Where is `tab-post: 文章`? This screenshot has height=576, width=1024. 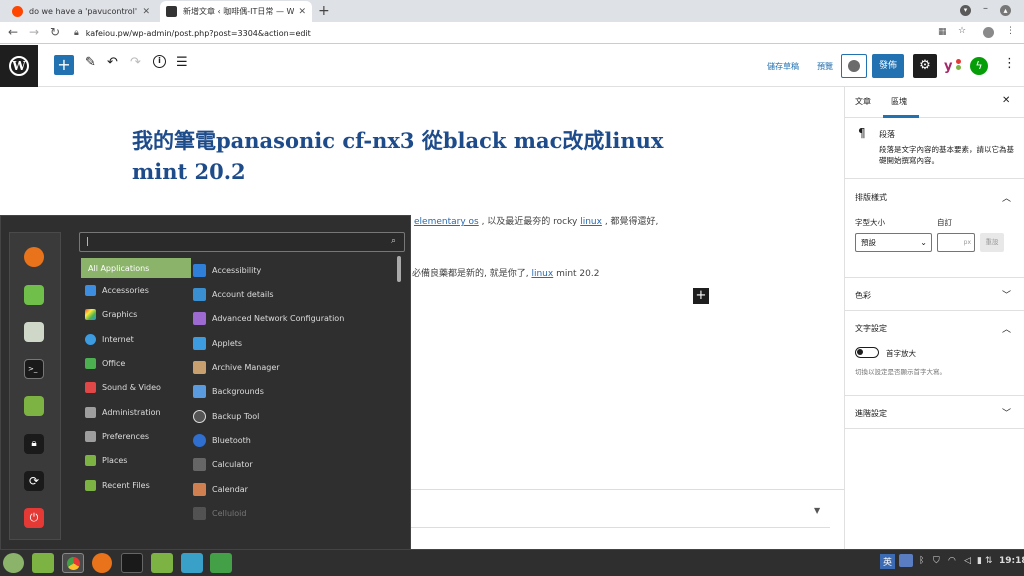
tab-post: 文章 is located at coordinates (863, 101).